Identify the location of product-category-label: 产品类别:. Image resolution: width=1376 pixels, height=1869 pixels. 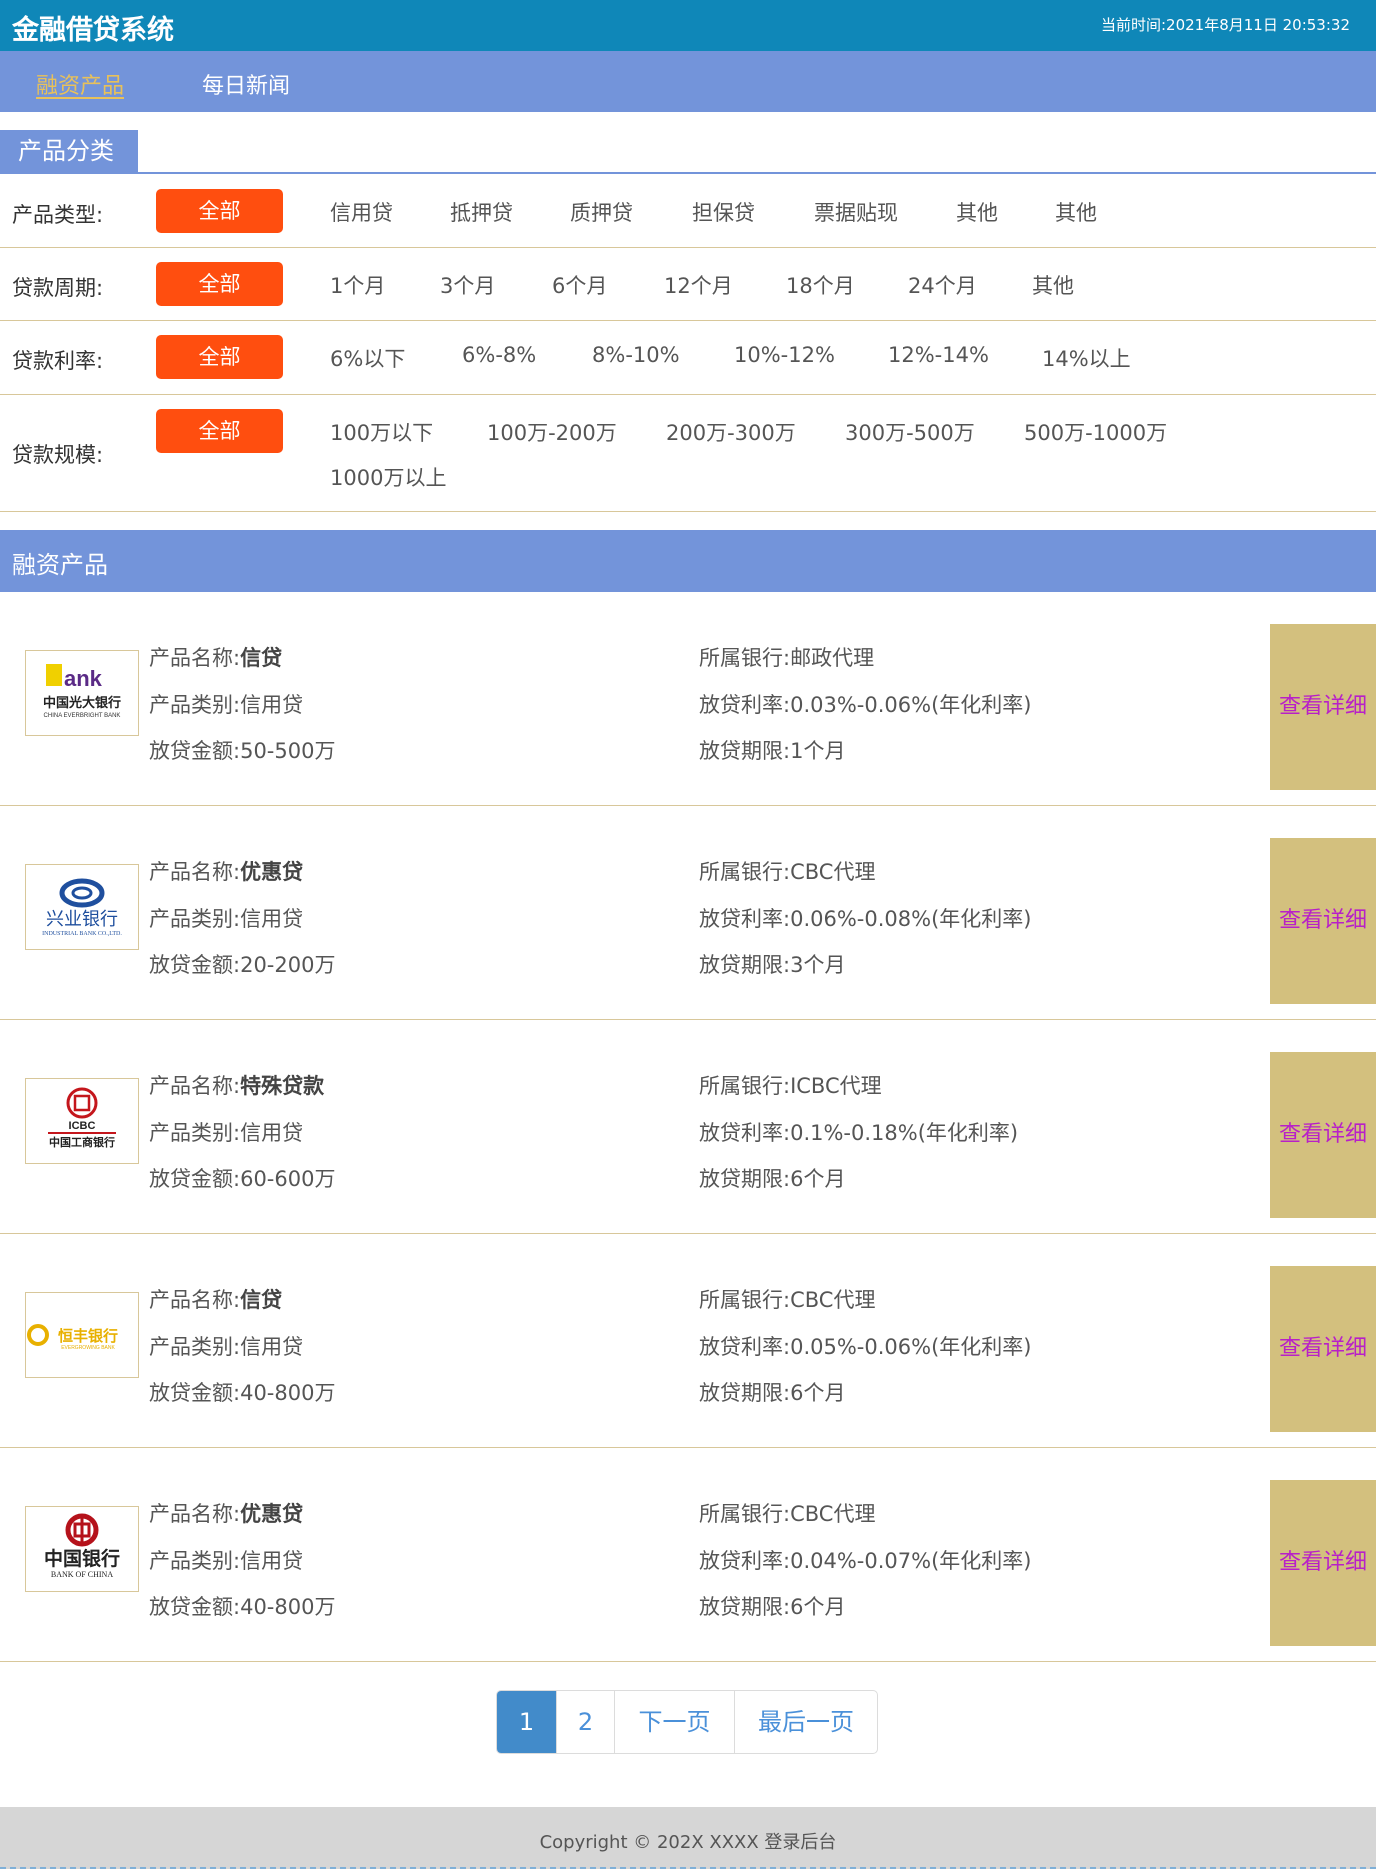
(195, 1347).